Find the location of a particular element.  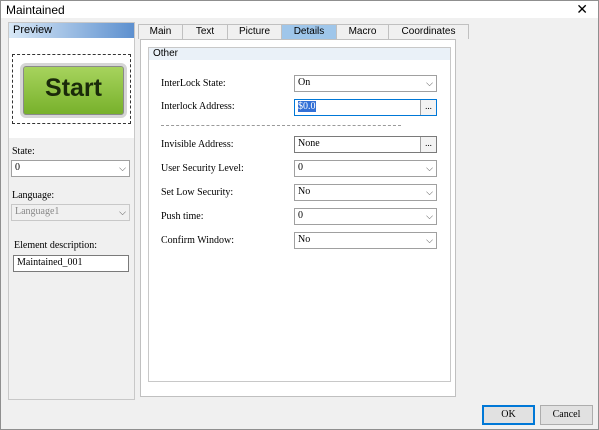

window-title: Maintained is located at coordinates (35, 10).